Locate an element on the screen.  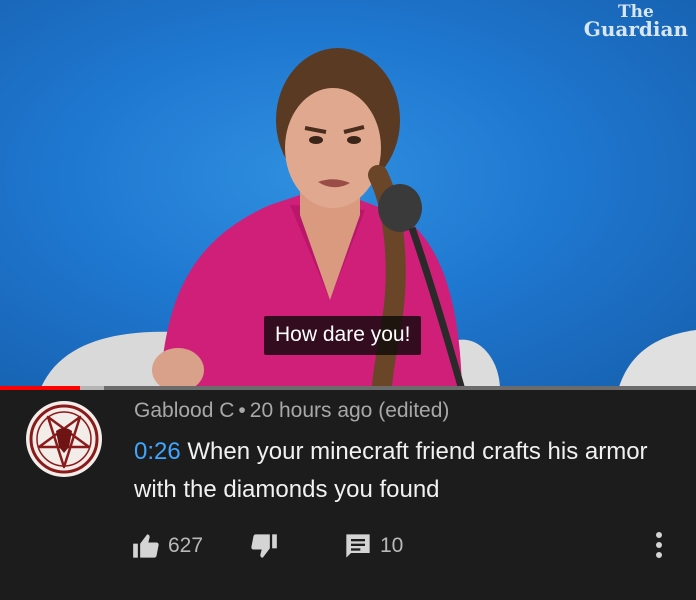
dislike-button is located at coordinates (264, 546).